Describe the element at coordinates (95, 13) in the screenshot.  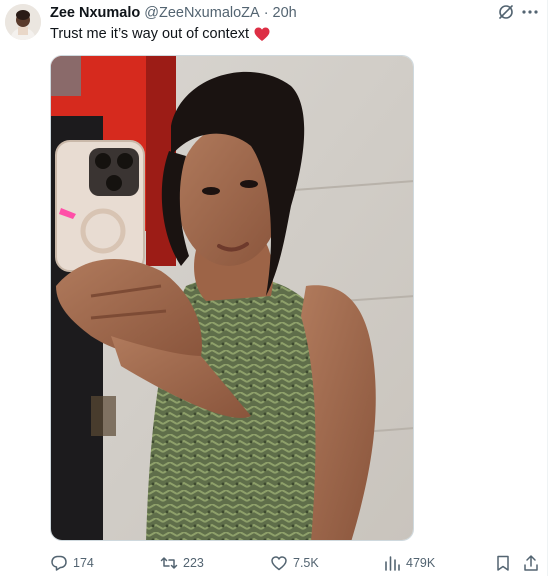
I see `display-name: Zee Nxumalo` at that location.